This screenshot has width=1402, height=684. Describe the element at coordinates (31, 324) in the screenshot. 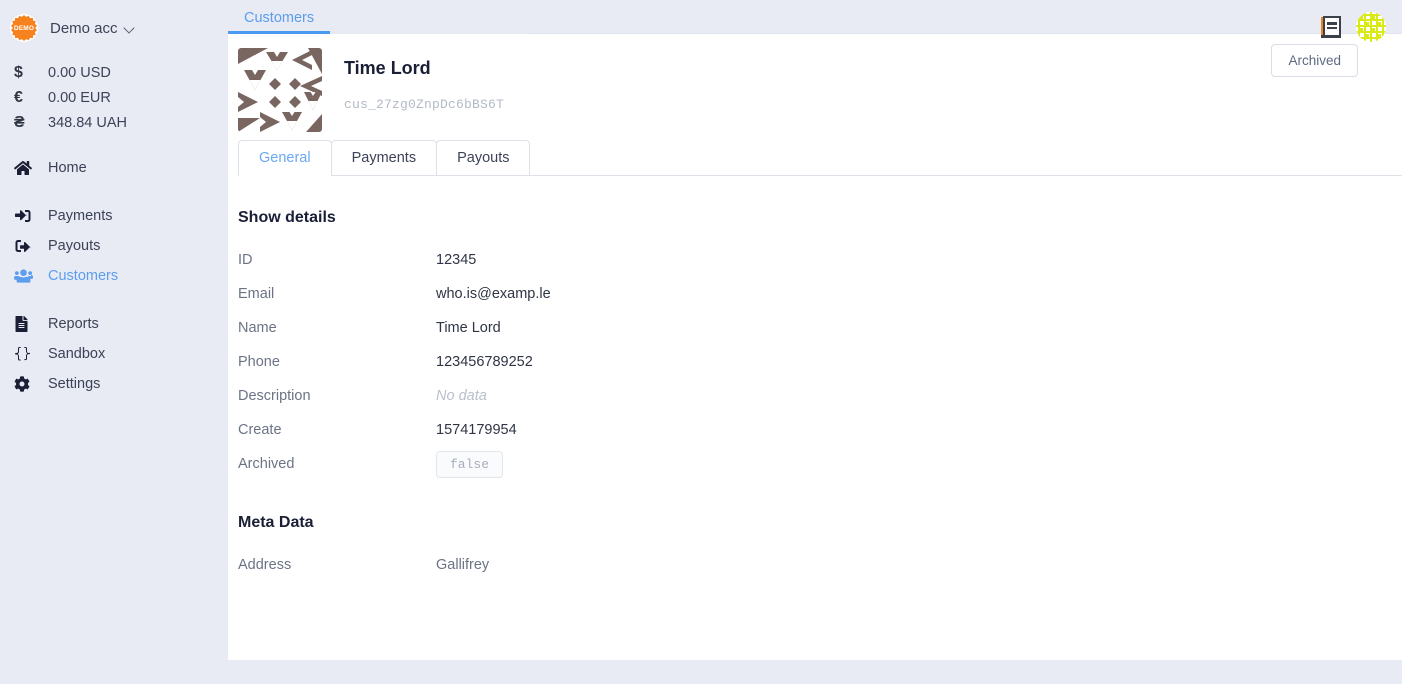

I see `document-icon` at that location.